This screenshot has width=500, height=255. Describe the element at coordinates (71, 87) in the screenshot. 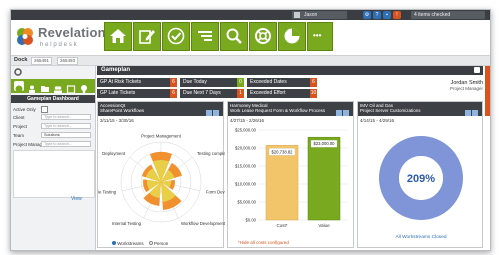

I see `calendar-tab-icon` at that location.